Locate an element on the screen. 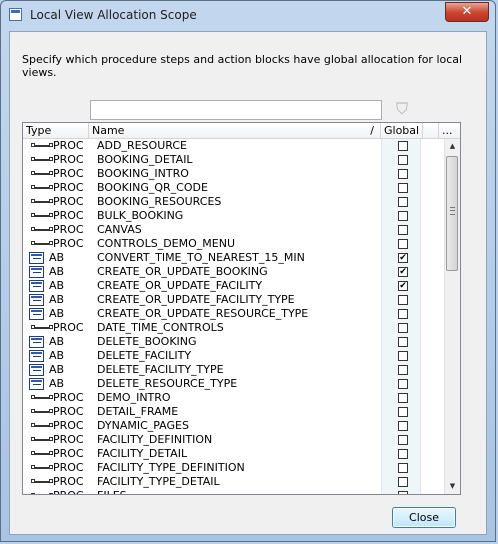  table-row: PROC BOOKING_INTRO is located at coordinates (234, 174).